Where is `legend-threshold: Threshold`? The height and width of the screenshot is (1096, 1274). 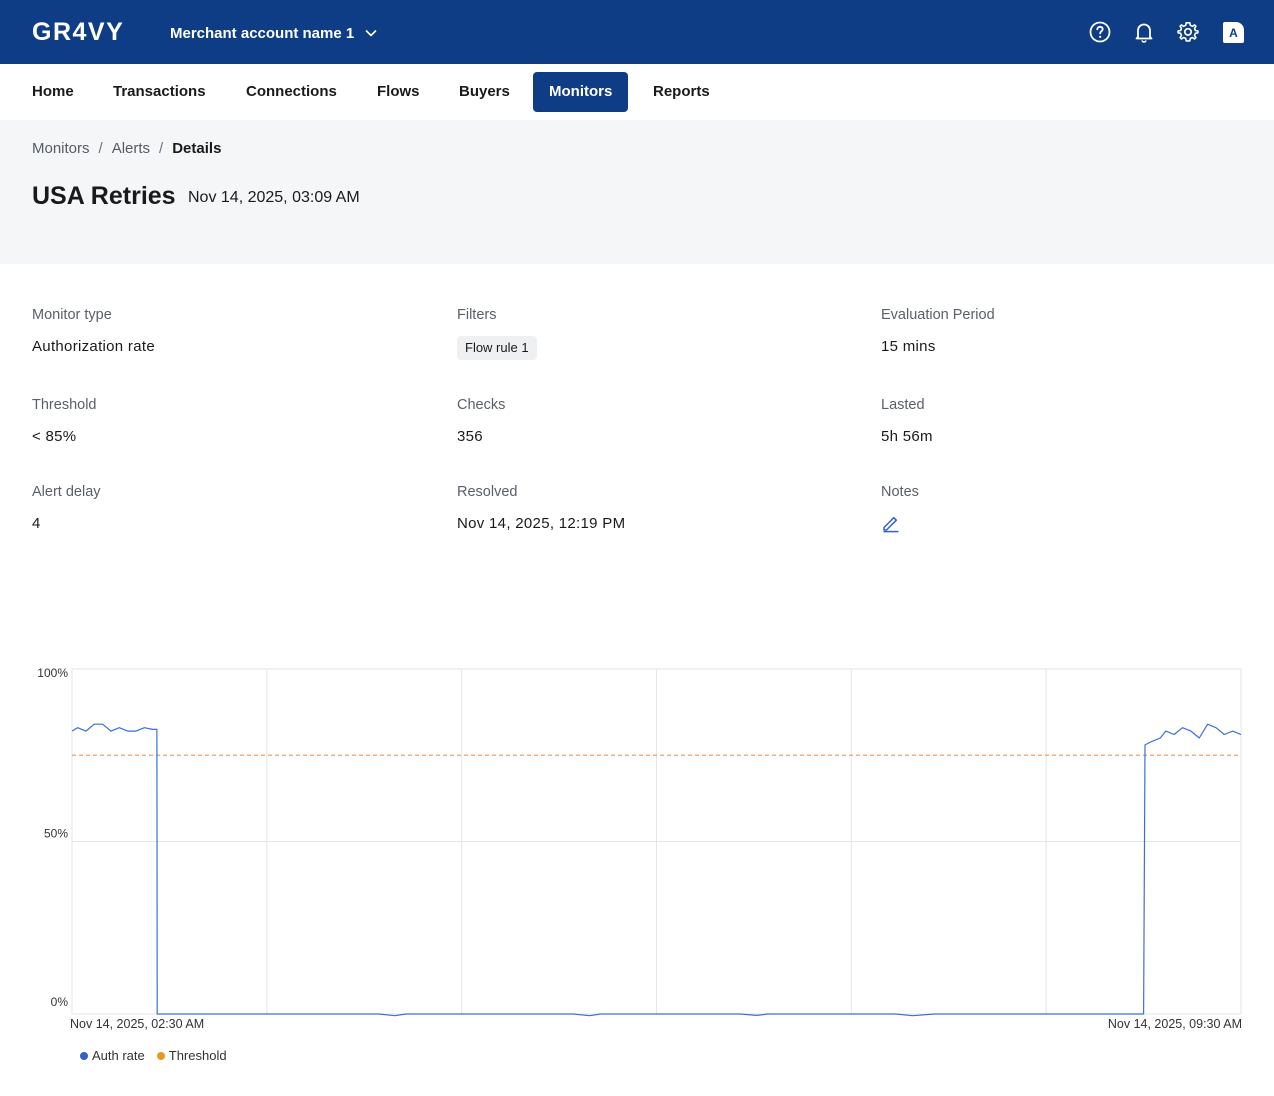
legend-threshold: Threshold is located at coordinates (191, 1055).